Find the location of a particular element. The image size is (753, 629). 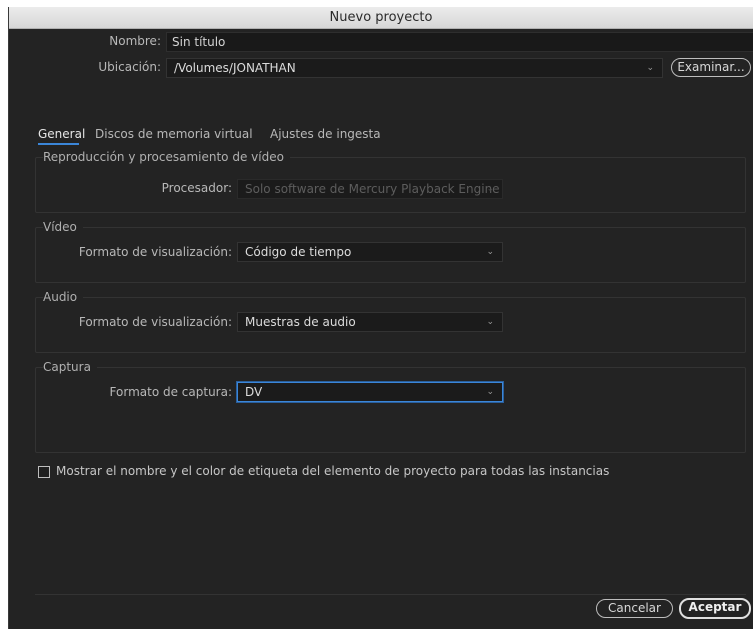

window-titlebar: Nuevo proyecto is located at coordinates (381, 18).